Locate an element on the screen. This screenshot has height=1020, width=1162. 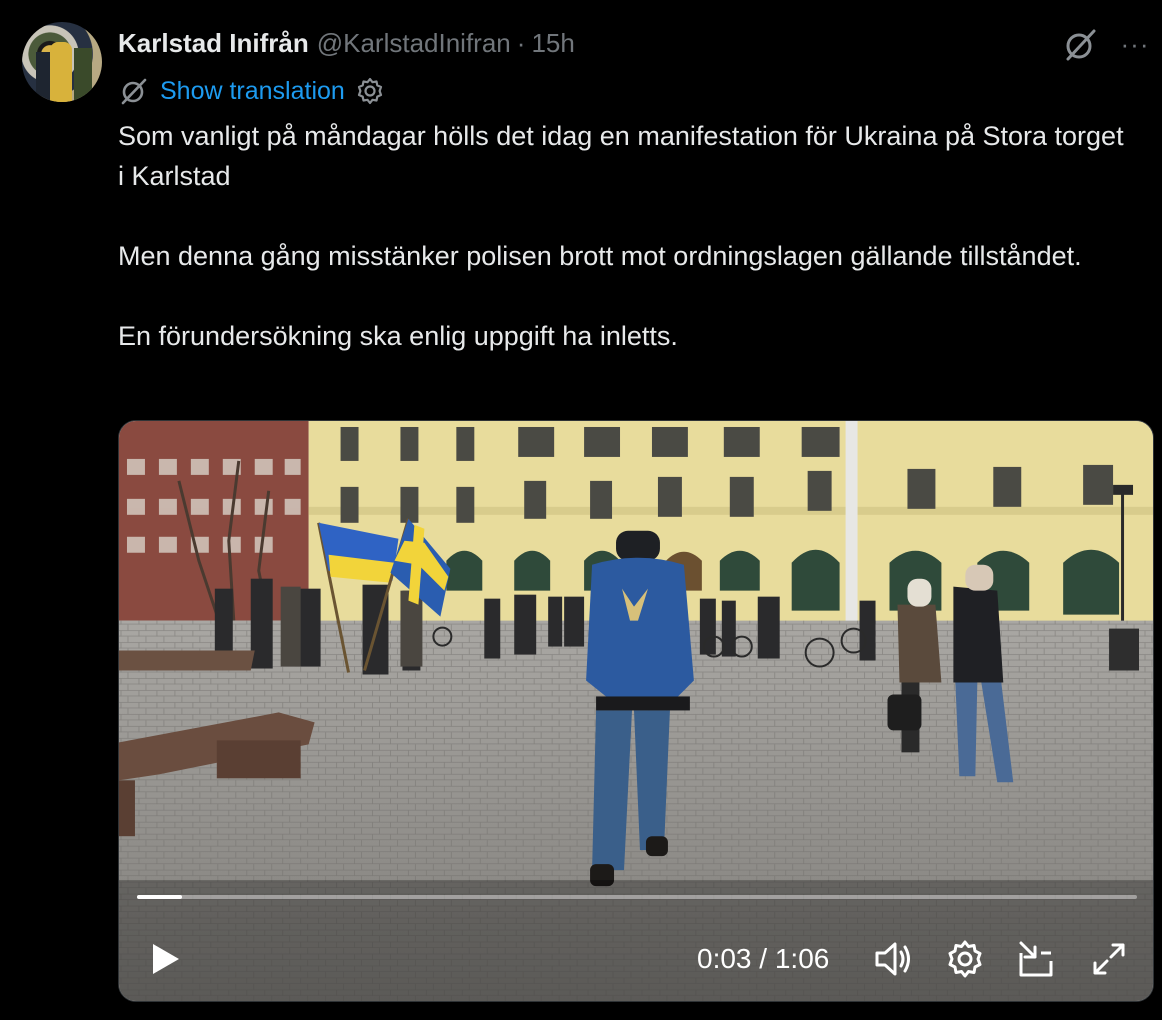
avatar is located at coordinates (62, 62).